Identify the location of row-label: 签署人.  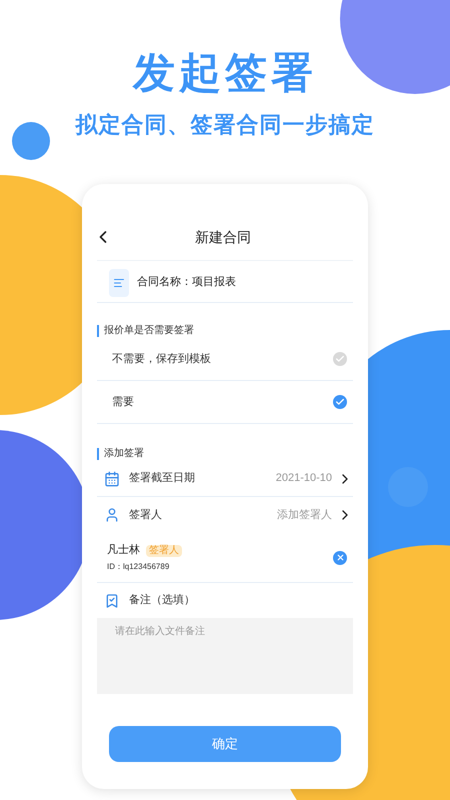
(145, 515).